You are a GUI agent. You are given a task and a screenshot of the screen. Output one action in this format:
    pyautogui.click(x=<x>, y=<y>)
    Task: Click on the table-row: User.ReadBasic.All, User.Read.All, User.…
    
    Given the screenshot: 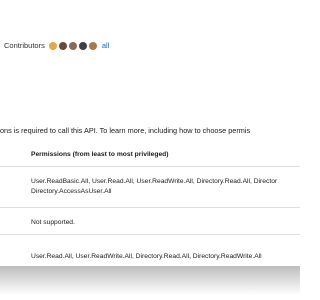 What is the action you would take?
    pyautogui.click(x=150, y=187)
    